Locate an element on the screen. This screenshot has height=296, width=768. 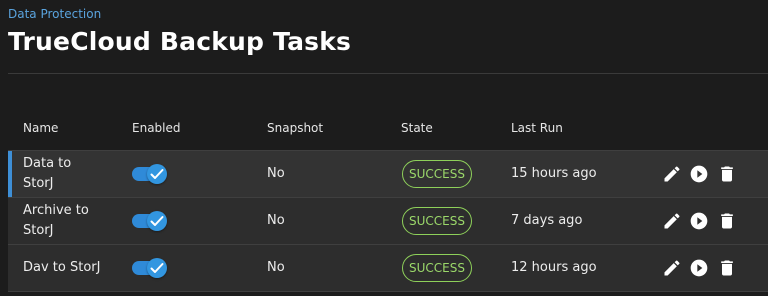
column-header-state: State is located at coordinates (417, 128).